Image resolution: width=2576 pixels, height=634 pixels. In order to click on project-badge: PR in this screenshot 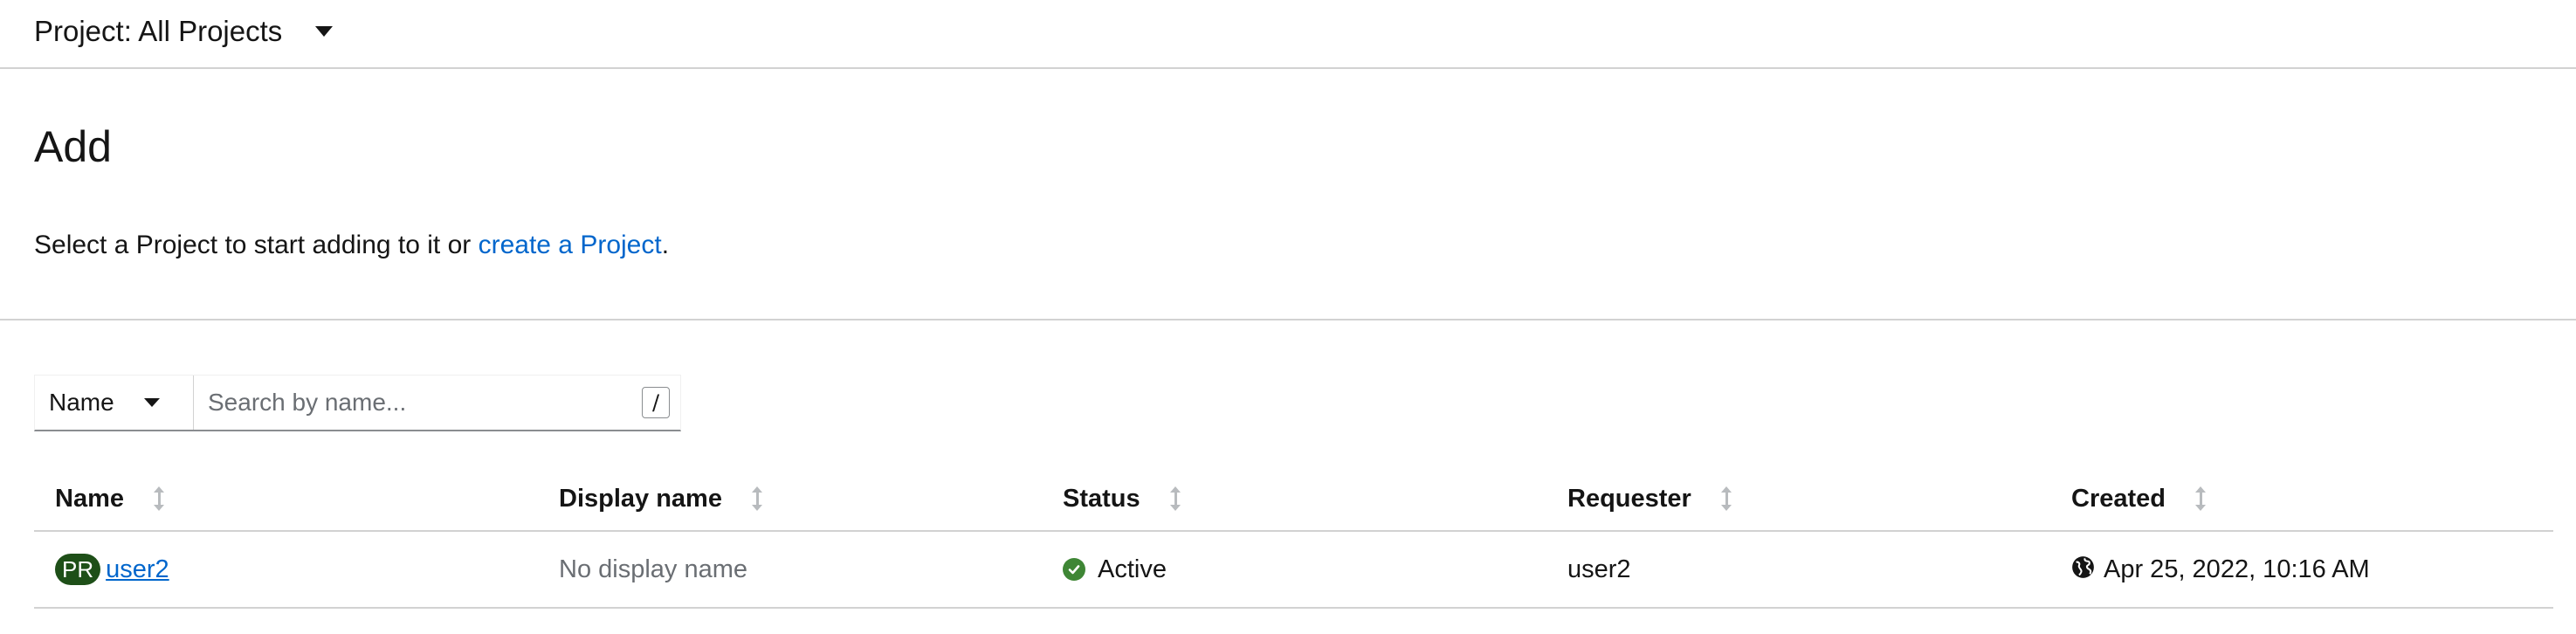, I will do `click(78, 569)`.